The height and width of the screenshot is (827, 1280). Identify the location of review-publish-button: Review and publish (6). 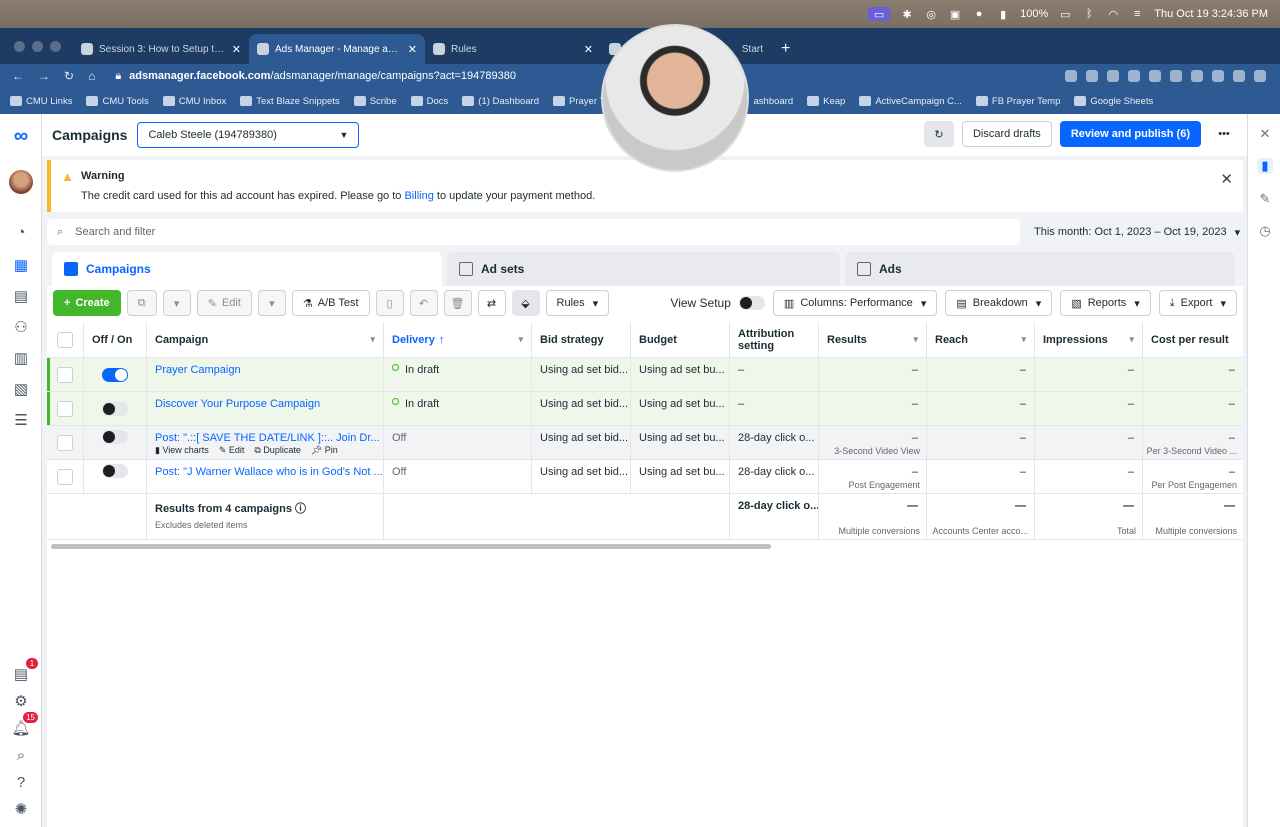
(1130, 134).